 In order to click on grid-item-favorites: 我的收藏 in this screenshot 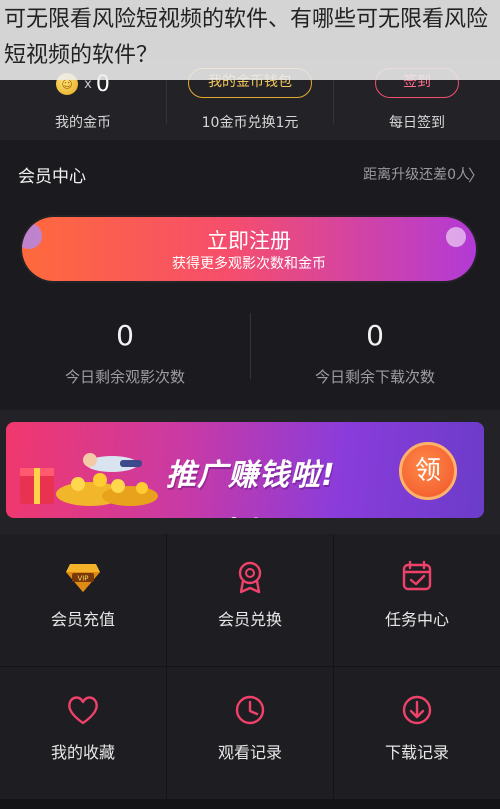, I will do `click(83, 733)`.